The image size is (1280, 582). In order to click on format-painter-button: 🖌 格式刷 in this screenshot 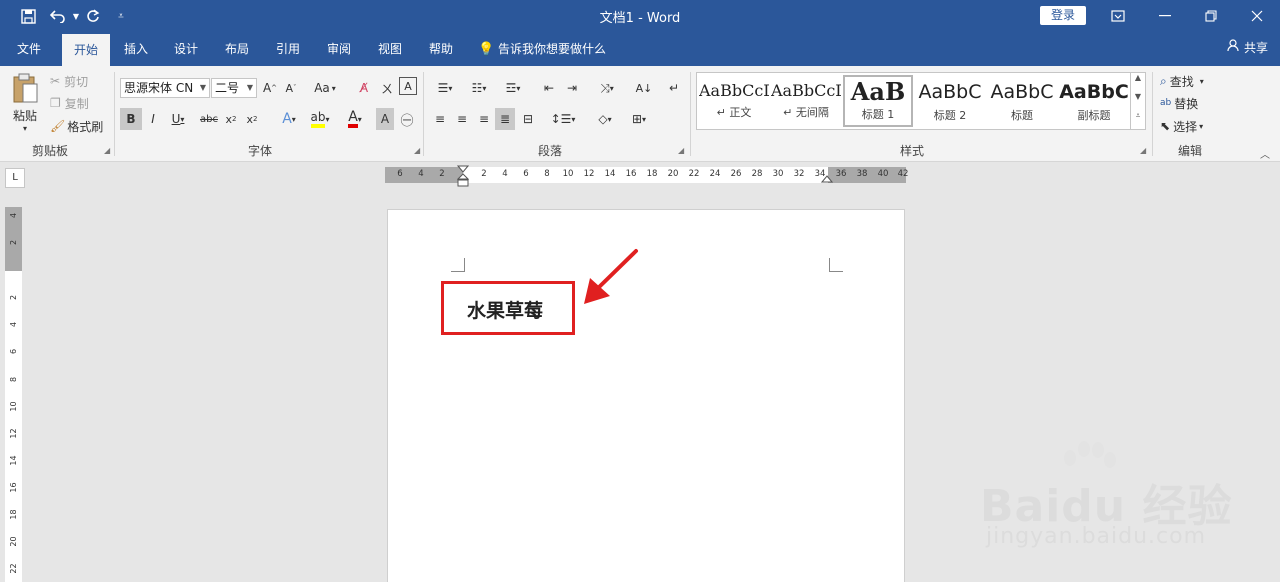, I will do `click(76, 126)`.